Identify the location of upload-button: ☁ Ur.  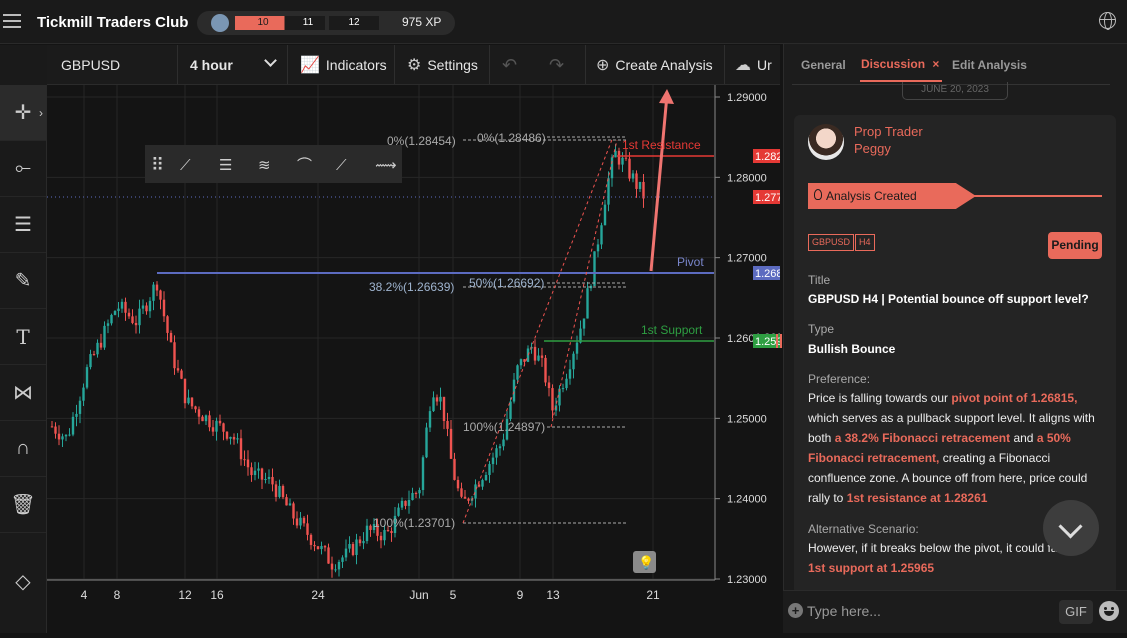
(752, 64).